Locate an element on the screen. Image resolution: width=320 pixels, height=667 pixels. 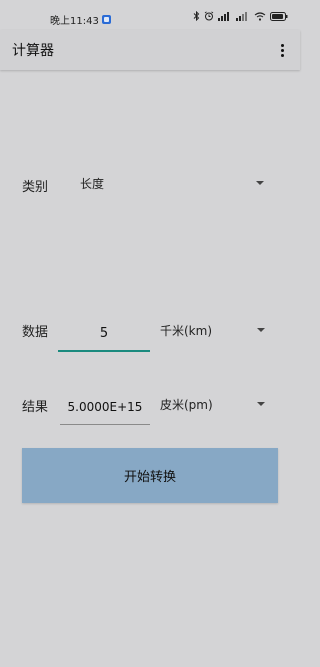
signal-icon is located at coordinates (223, 16).